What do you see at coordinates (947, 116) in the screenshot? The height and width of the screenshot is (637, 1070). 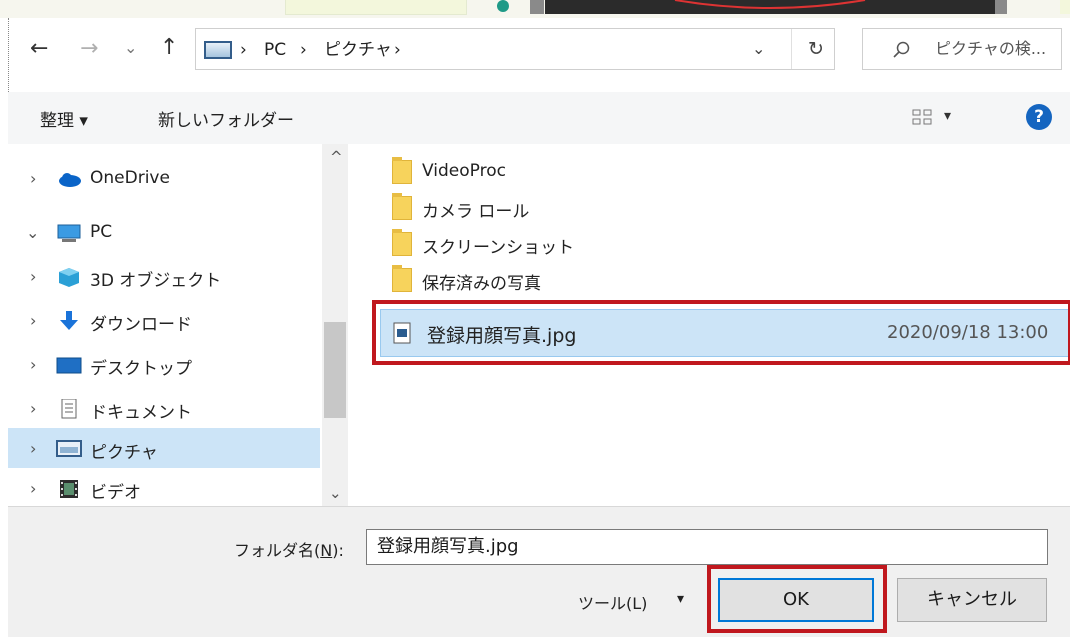 I see `view-menu-chevron-icon: ▾` at bounding box center [947, 116].